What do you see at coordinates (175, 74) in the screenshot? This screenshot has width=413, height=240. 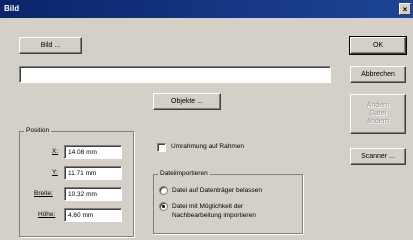 I see `path-field` at bounding box center [175, 74].